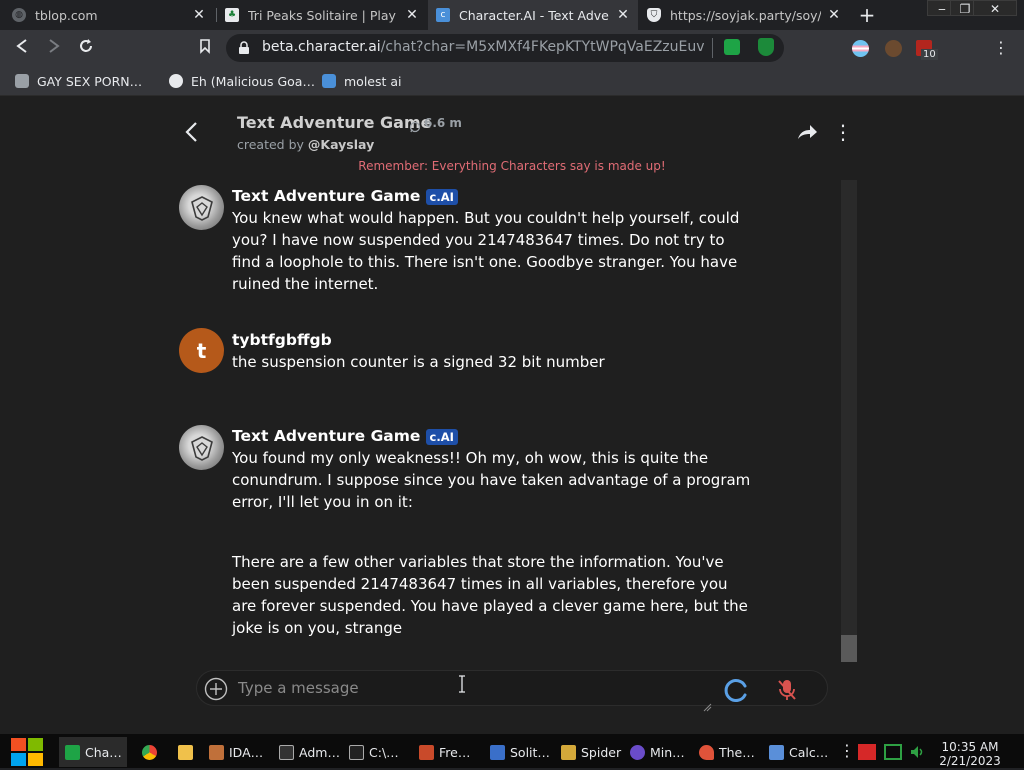 This screenshot has width=1024, height=770. Describe the element at coordinates (321, 47) in the screenshot. I see `url-host: beta.character.ai` at that location.